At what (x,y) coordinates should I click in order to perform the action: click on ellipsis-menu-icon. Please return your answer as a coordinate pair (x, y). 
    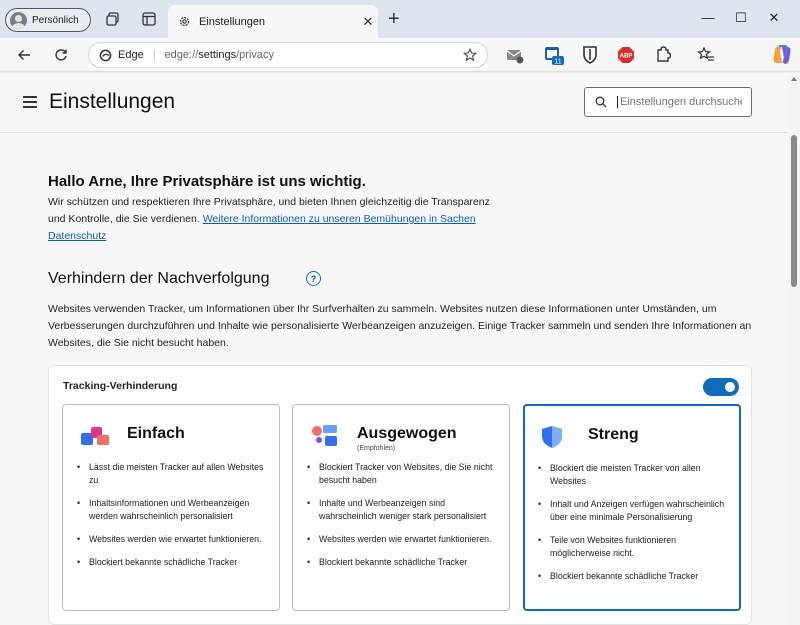
    Looking at the image, I should click on (745, 55).